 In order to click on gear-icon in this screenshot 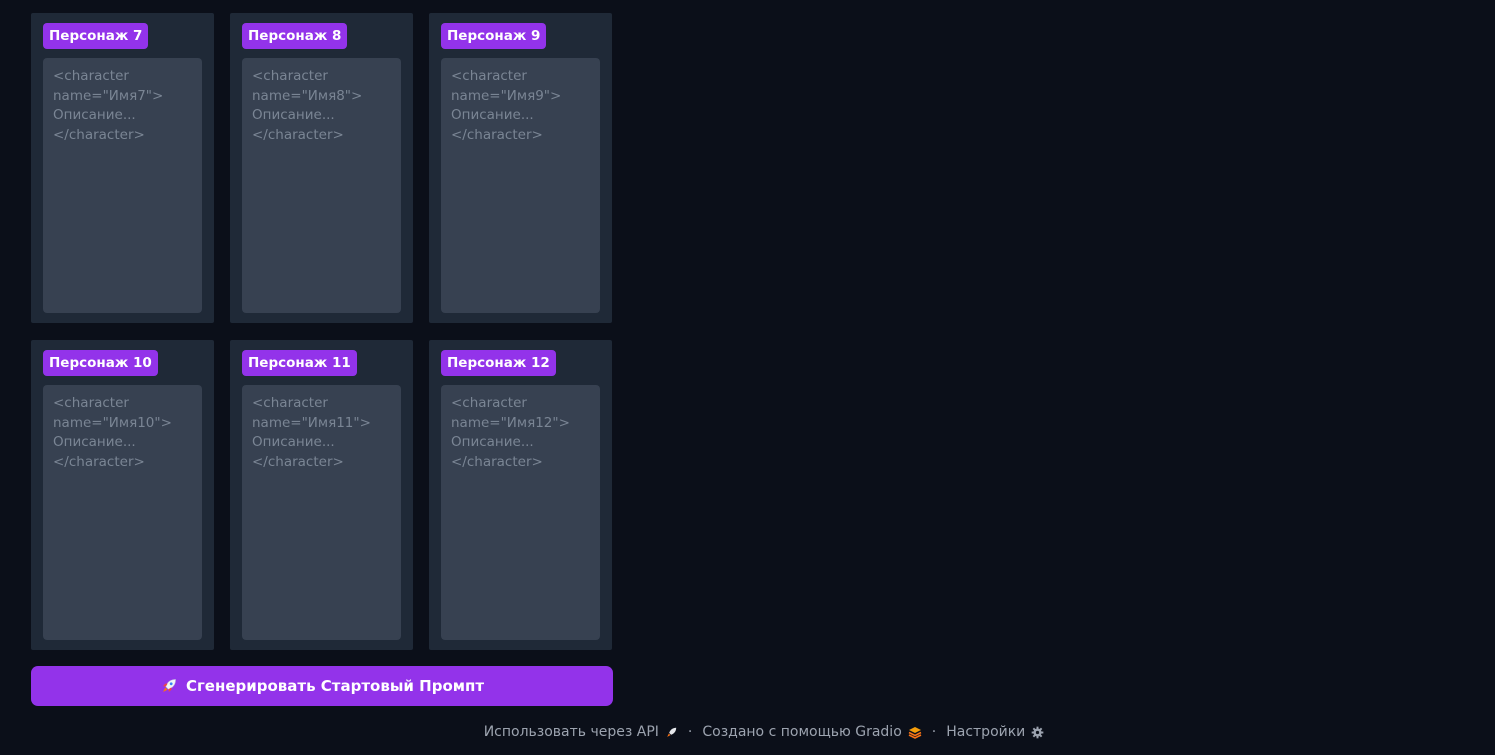, I will do `click(1037, 732)`.